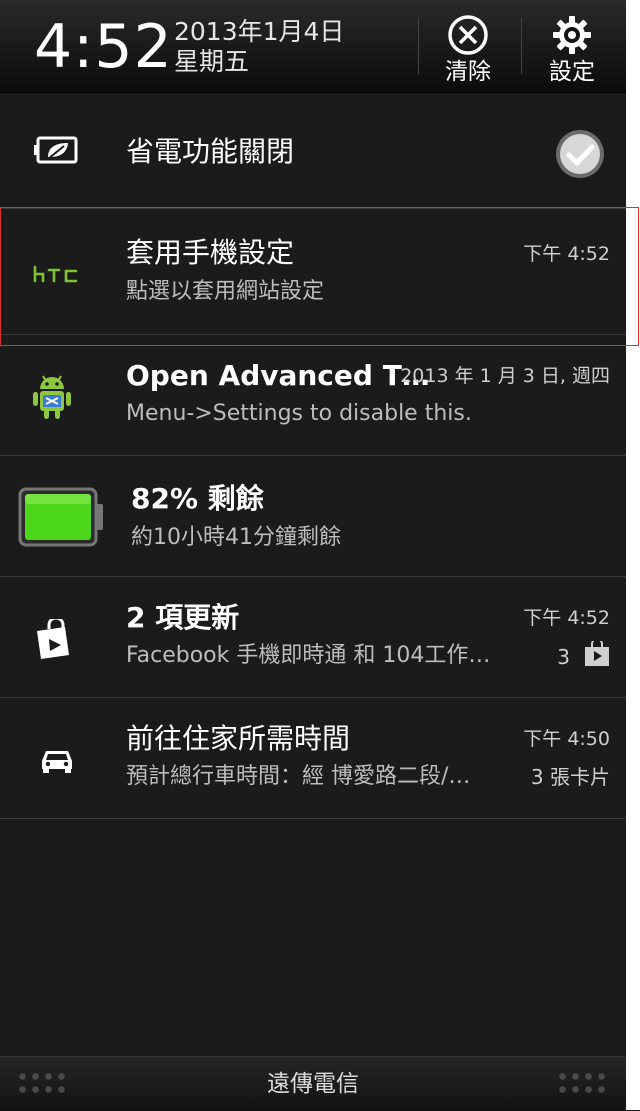 Image resolution: width=640 pixels, height=1111 pixels. Describe the element at coordinates (572, 72) in the screenshot. I see `settings-label: 設定` at that location.